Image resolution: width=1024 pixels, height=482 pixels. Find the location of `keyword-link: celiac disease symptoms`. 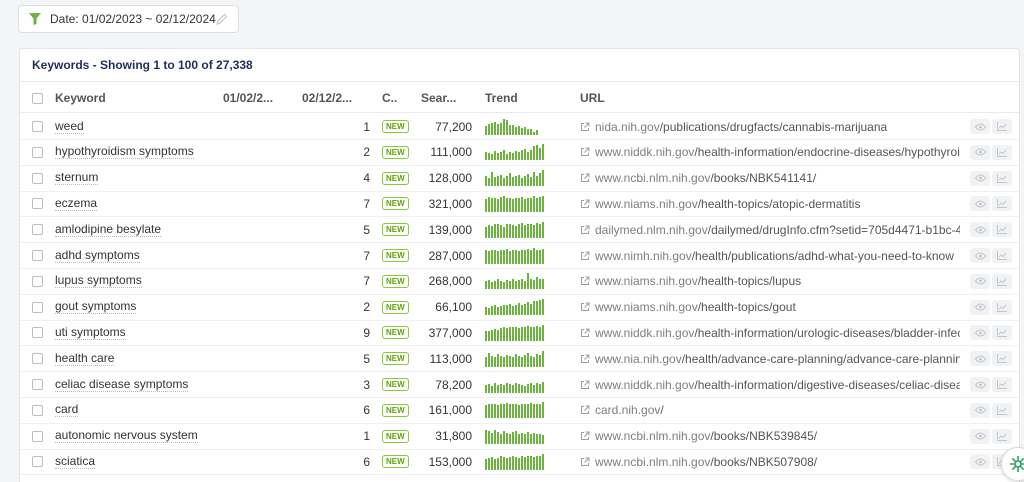

keyword-link: celiac disease symptoms is located at coordinates (122, 384).